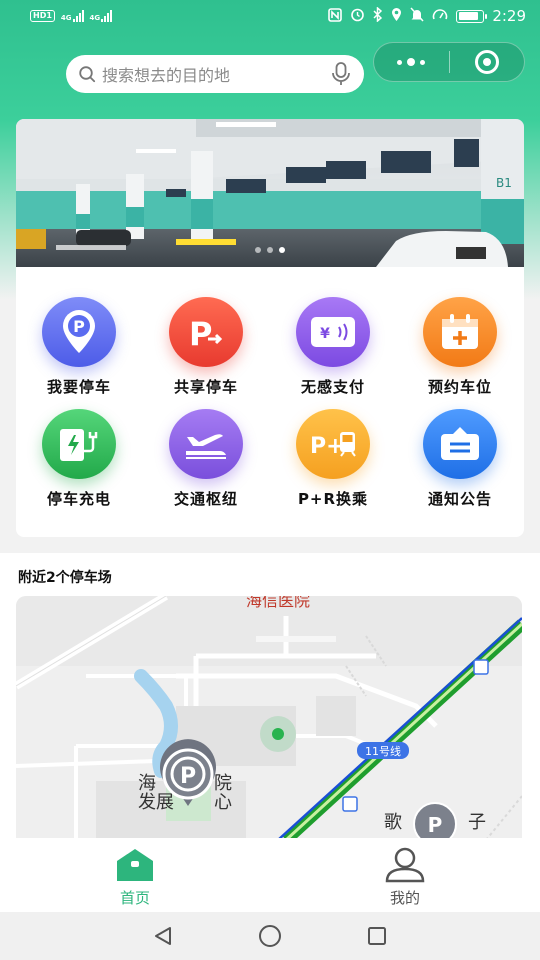  What do you see at coordinates (147, 783) in the screenshot?
I see `map-label-1: 海` at bounding box center [147, 783].